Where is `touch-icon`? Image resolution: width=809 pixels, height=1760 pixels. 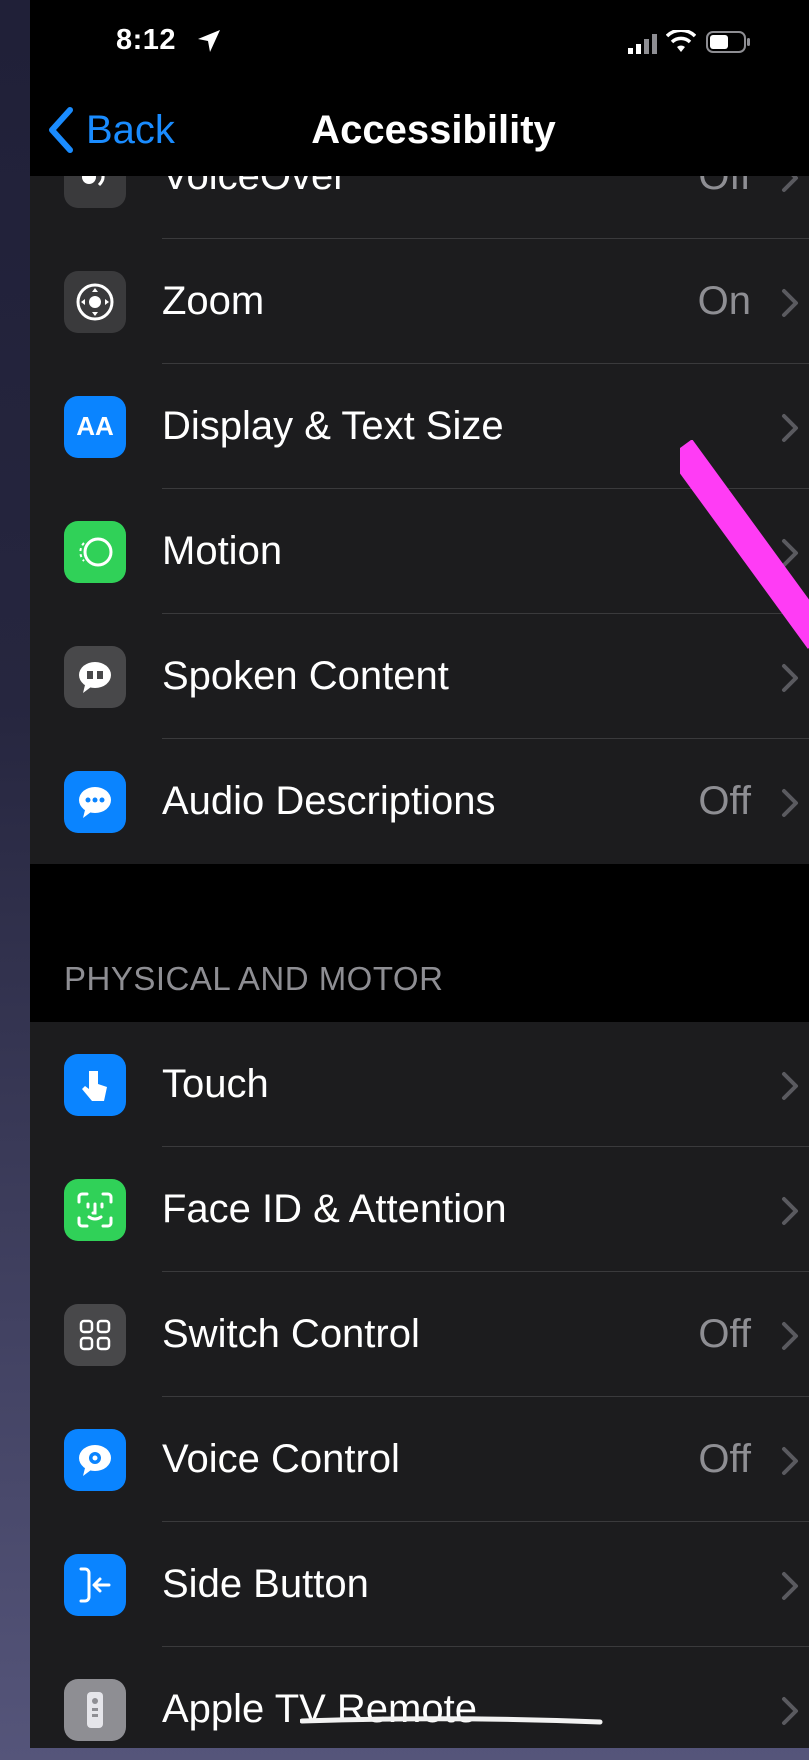 touch-icon is located at coordinates (95, 1084).